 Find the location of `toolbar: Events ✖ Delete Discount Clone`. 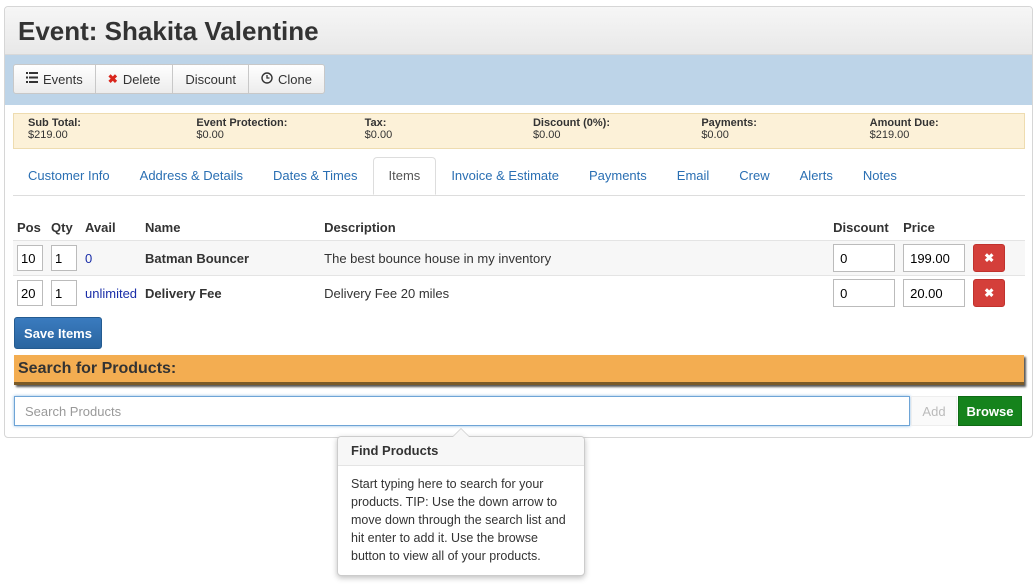

toolbar: Events ✖ Delete Discount Clone is located at coordinates (518, 80).